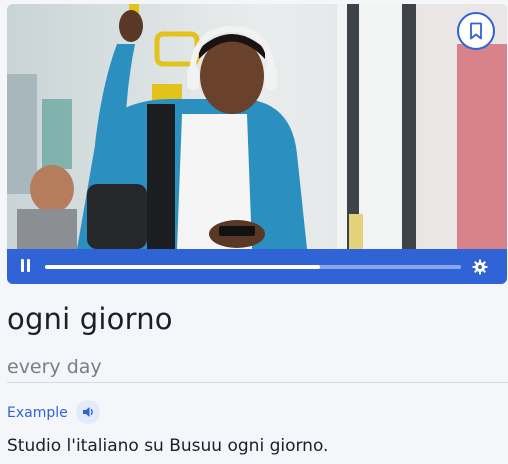 Image resolution: width=508 pixels, height=464 pixels. I want to click on speaker-icon, so click(87, 412).